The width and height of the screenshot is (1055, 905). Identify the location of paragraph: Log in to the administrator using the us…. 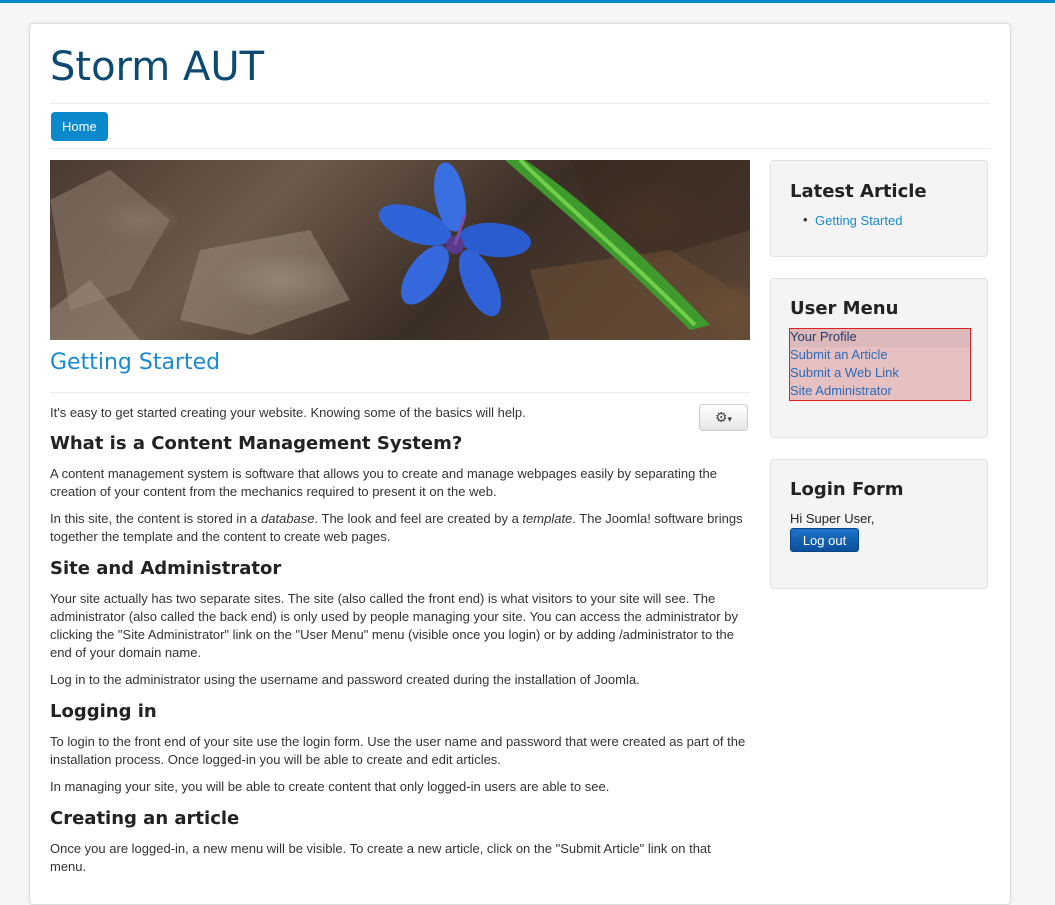
(345, 679).